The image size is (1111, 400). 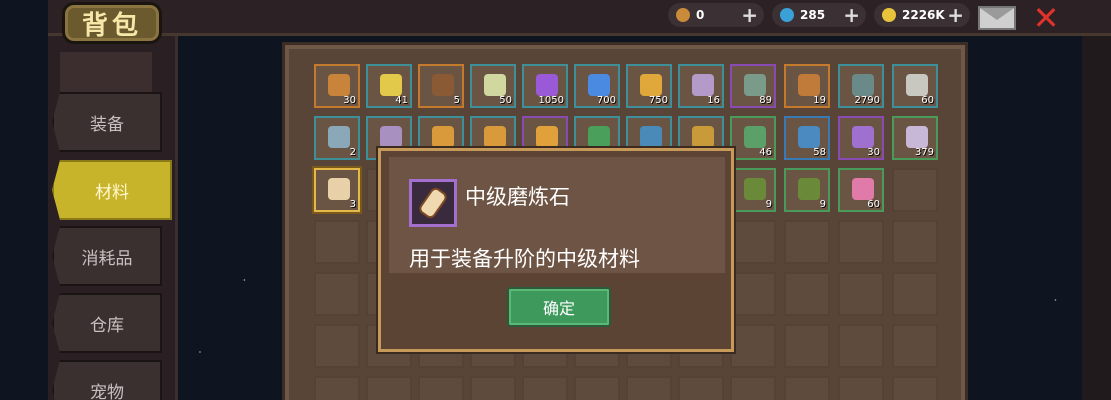 What do you see at coordinates (545, 86) in the screenshot?
I see `inventory-slot: 1050` at bounding box center [545, 86].